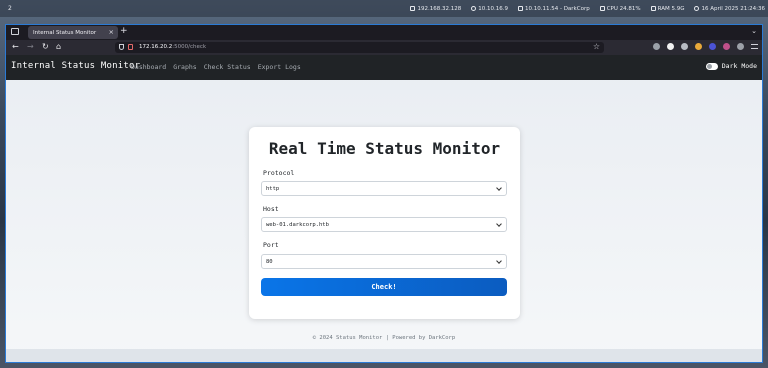 This screenshot has height=368, width=768. I want to click on dark-mode-label: Dark Mode, so click(739, 66).